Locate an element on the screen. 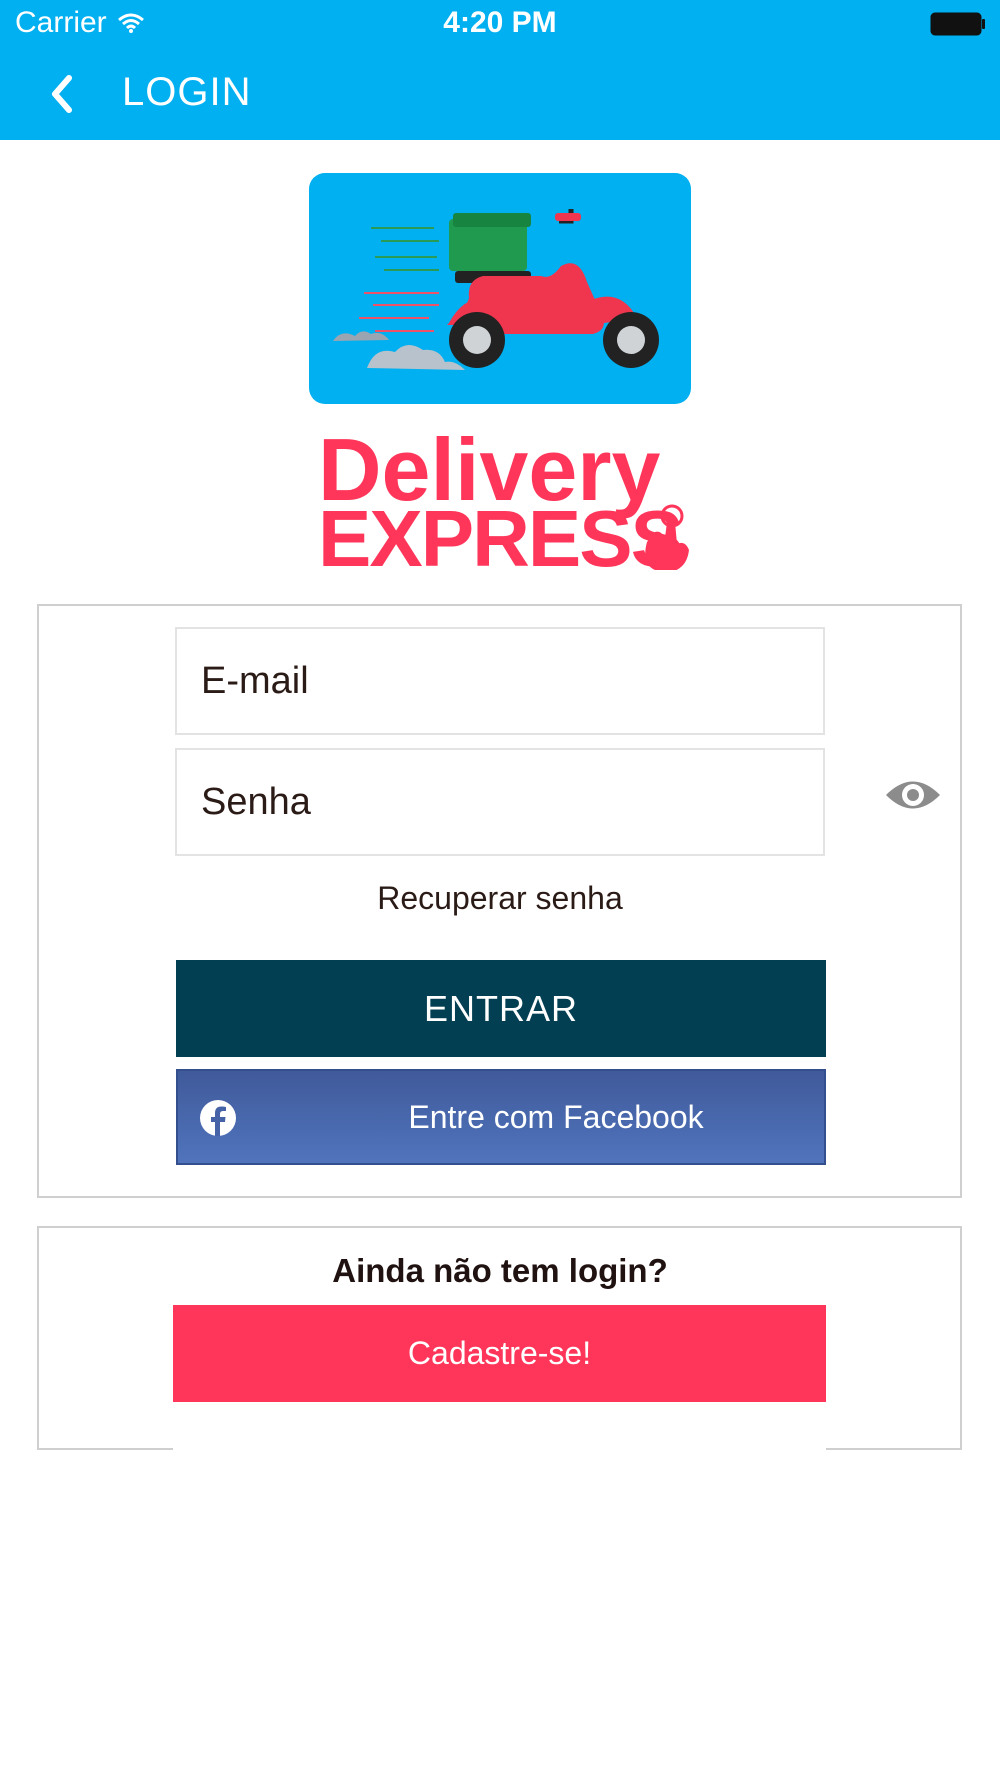 Image resolution: width=1000 pixels, height=1778 pixels. battery-icon is located at coordinates (957, 24).